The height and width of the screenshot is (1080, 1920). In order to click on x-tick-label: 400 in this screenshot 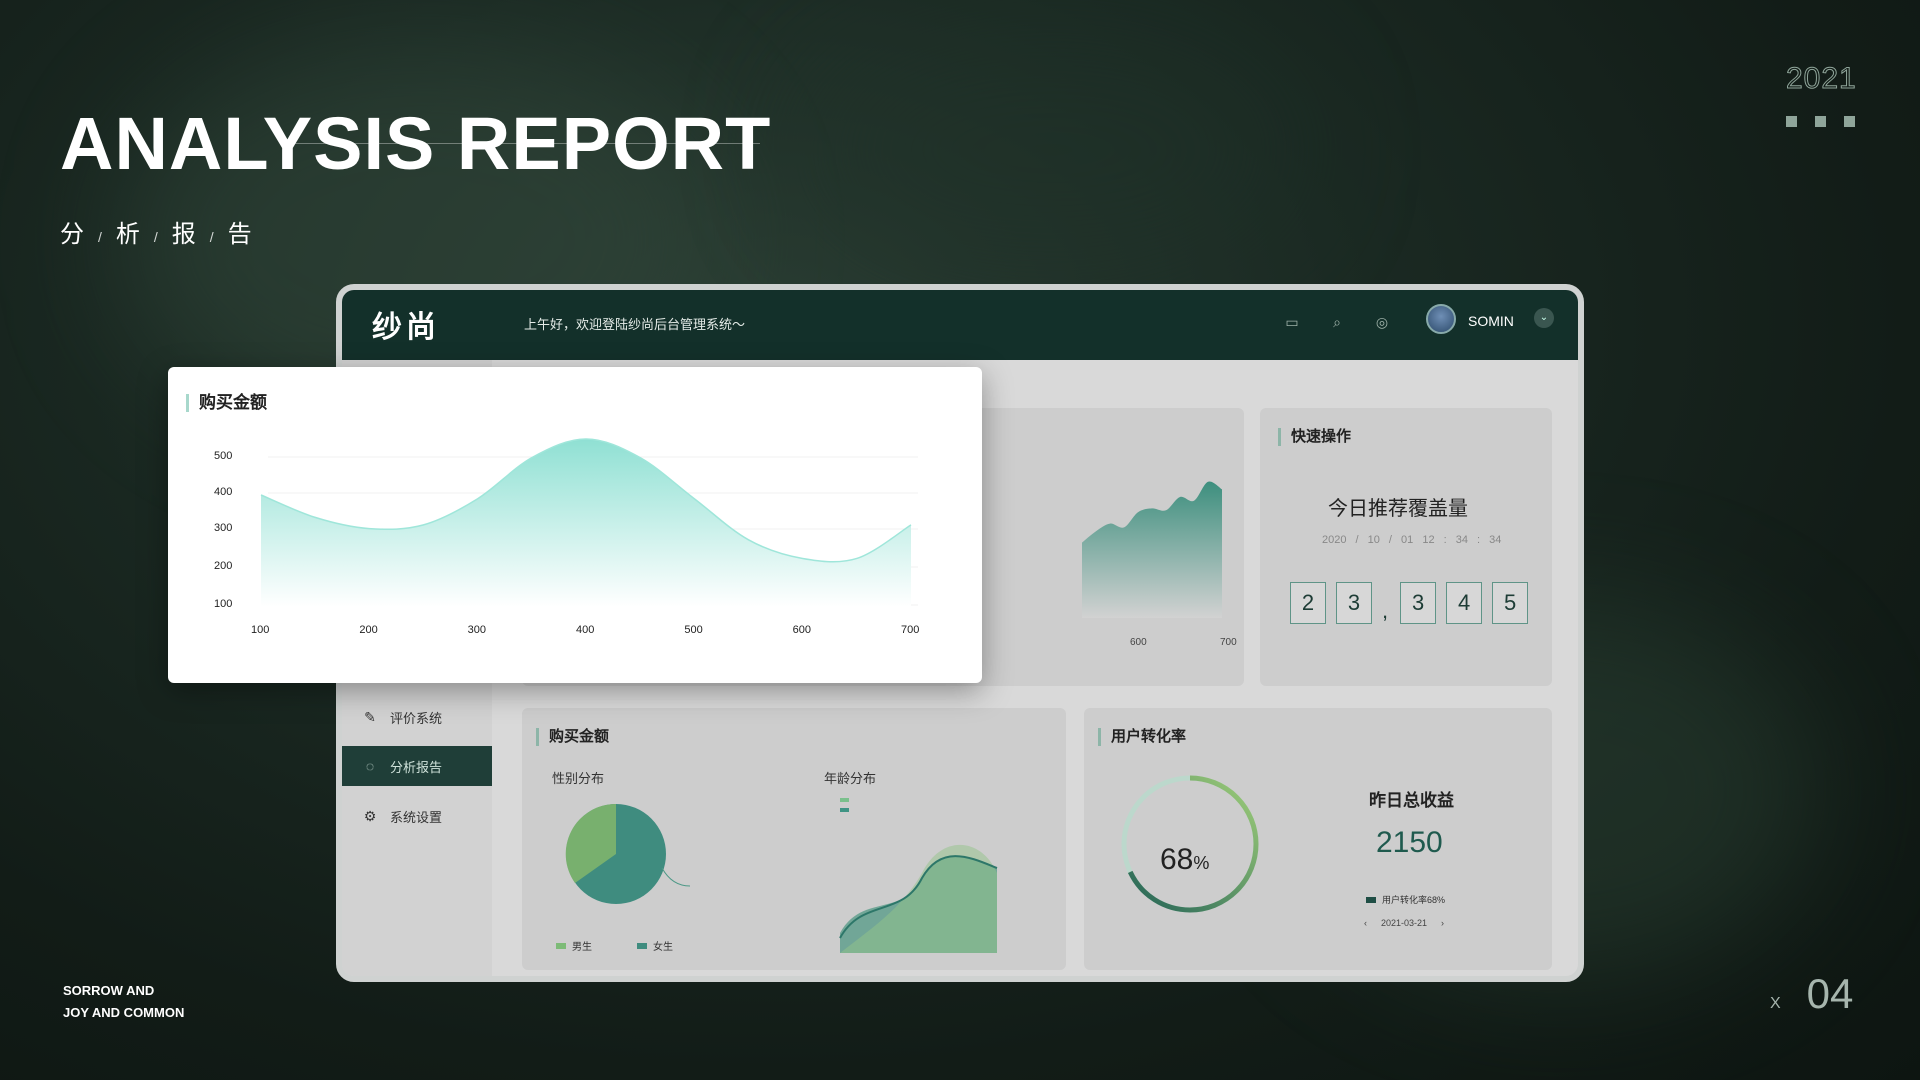, I will do `click(585, 630)`.